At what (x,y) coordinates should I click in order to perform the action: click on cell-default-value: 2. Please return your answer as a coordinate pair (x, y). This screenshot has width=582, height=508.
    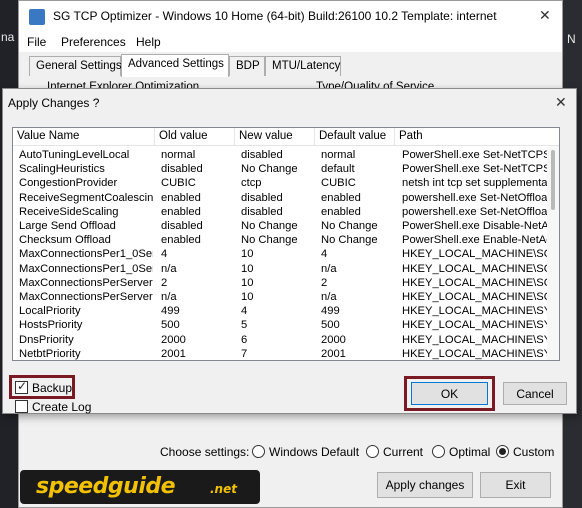
    Looking at the image, I should click on (324, 282).